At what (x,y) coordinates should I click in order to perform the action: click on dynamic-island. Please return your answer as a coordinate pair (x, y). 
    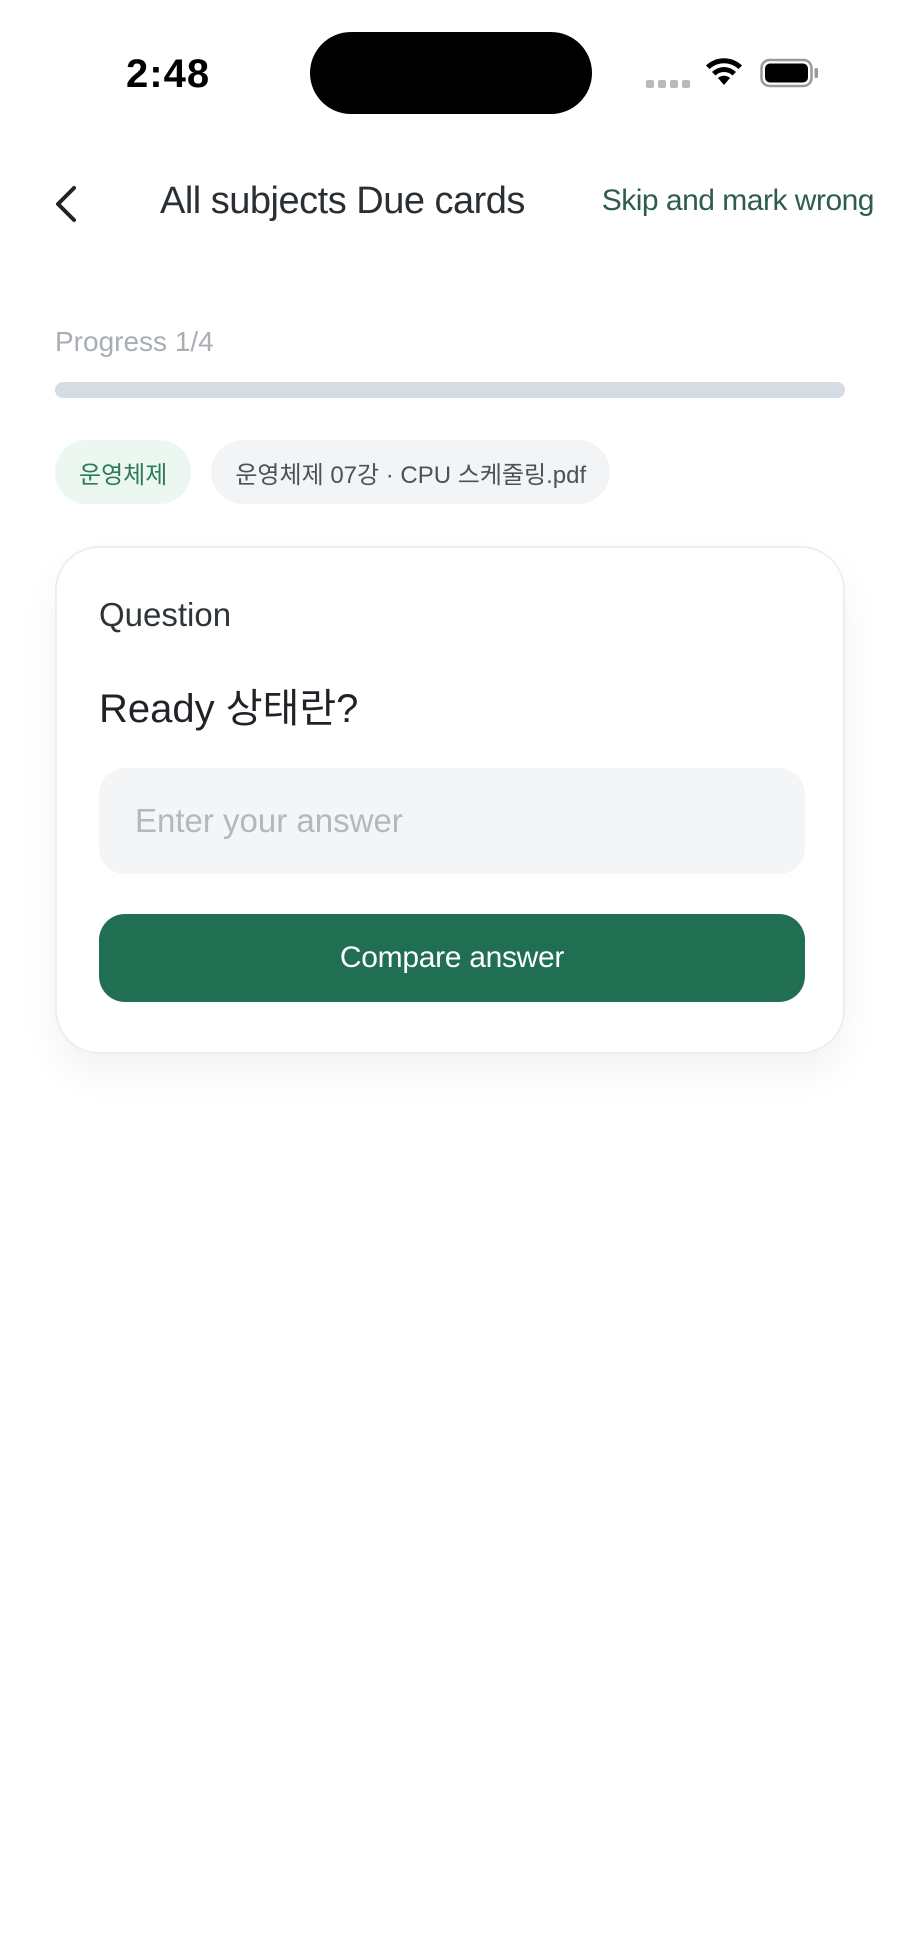
    Looking at the image, I should click on (451, 73).